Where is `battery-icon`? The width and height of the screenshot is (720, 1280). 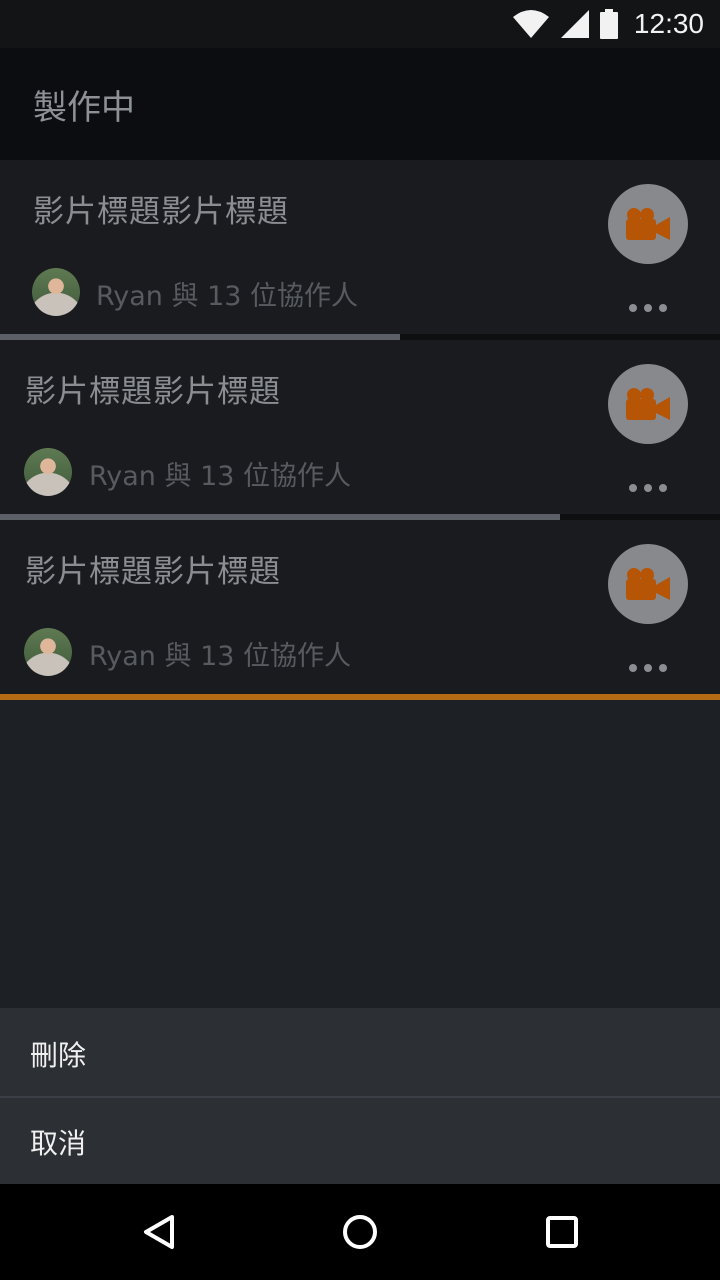 battery-icon is located at coordinates (608, 24).